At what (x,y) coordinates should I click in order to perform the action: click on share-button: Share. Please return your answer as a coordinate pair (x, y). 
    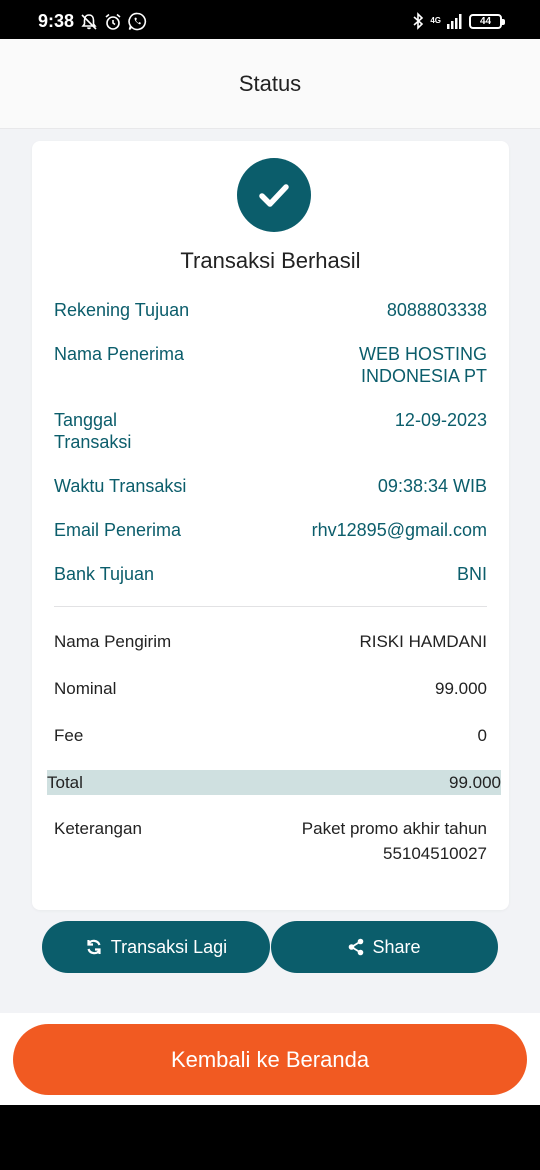
    Looking at the image, I should click on (384, 947).